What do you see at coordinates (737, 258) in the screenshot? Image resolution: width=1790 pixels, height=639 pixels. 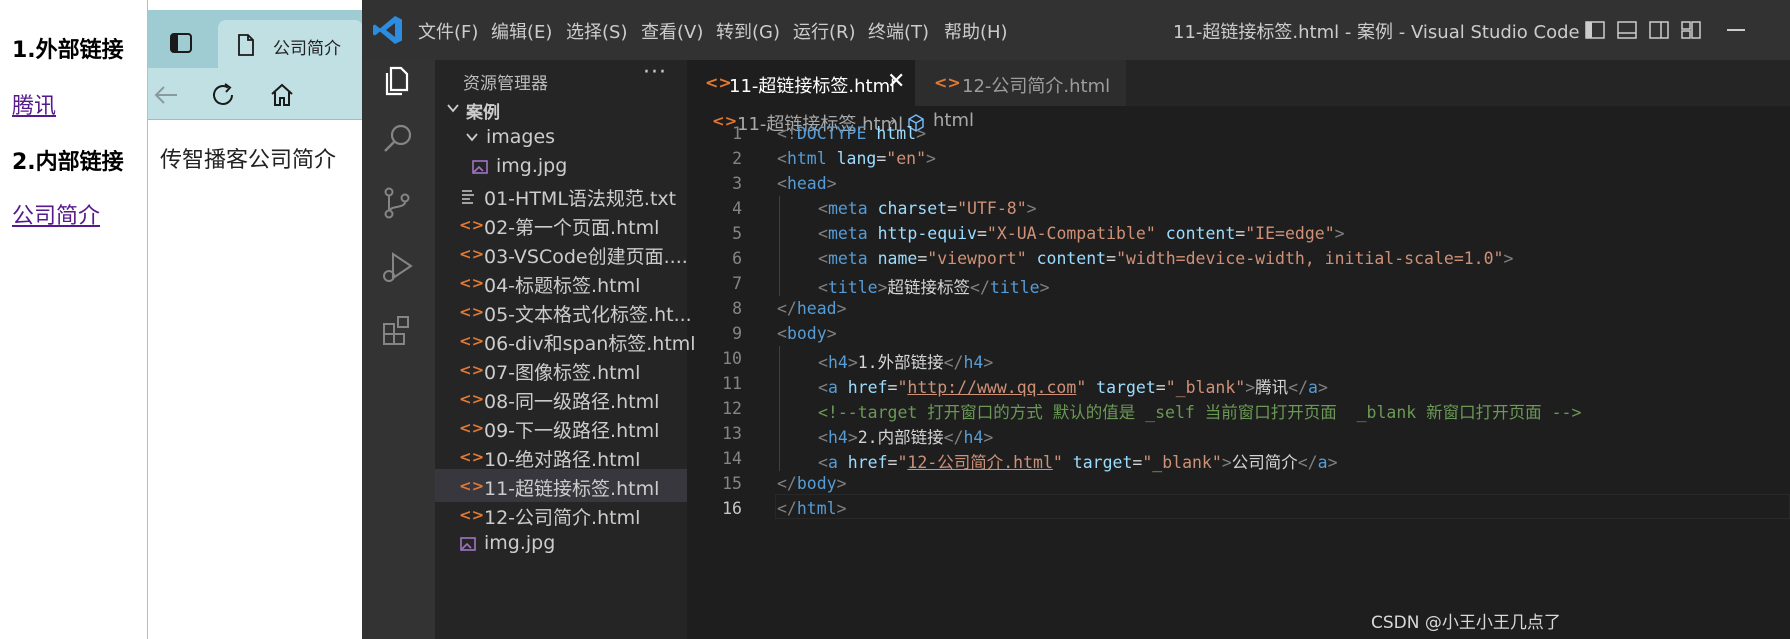 I see `line-number: 6` at bounding box center [737, 258].